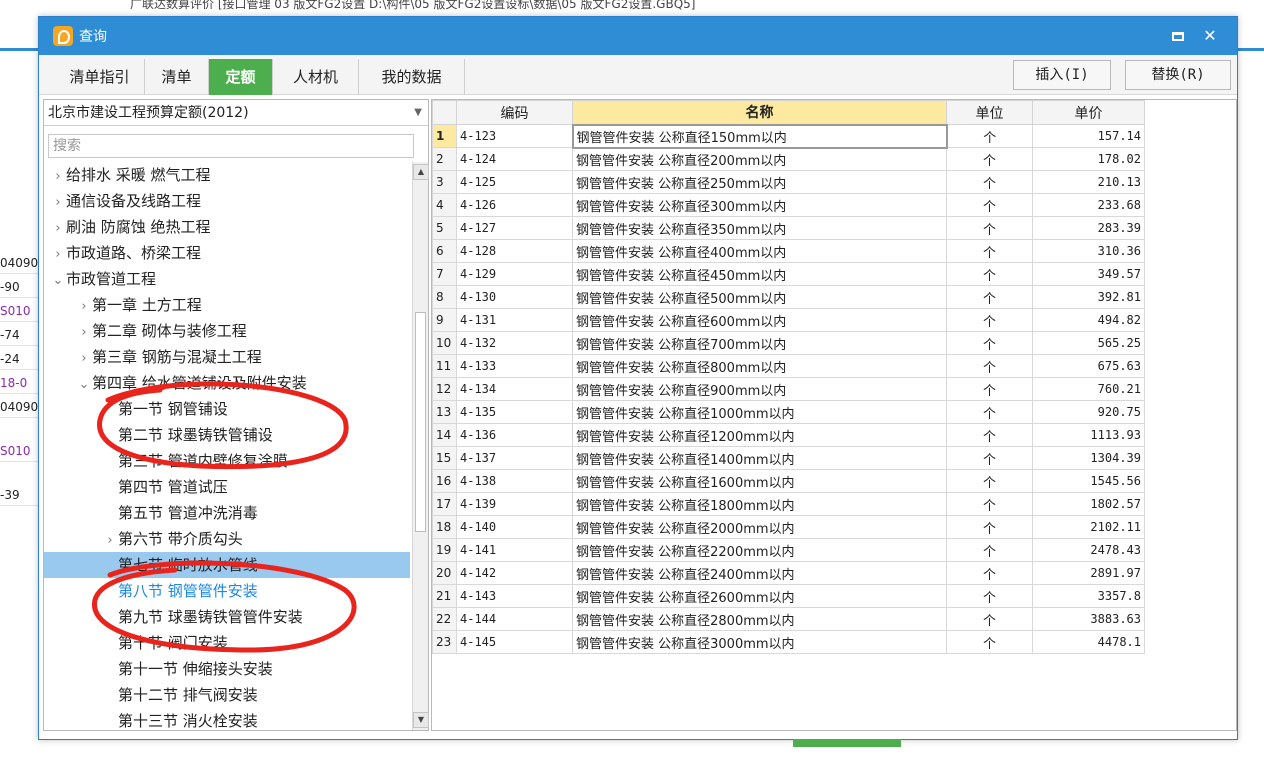 This screenshot has width=1264, height=766. I want to click on tree-node: › 给排水 采暖 燃气工程, so click(227, 175).